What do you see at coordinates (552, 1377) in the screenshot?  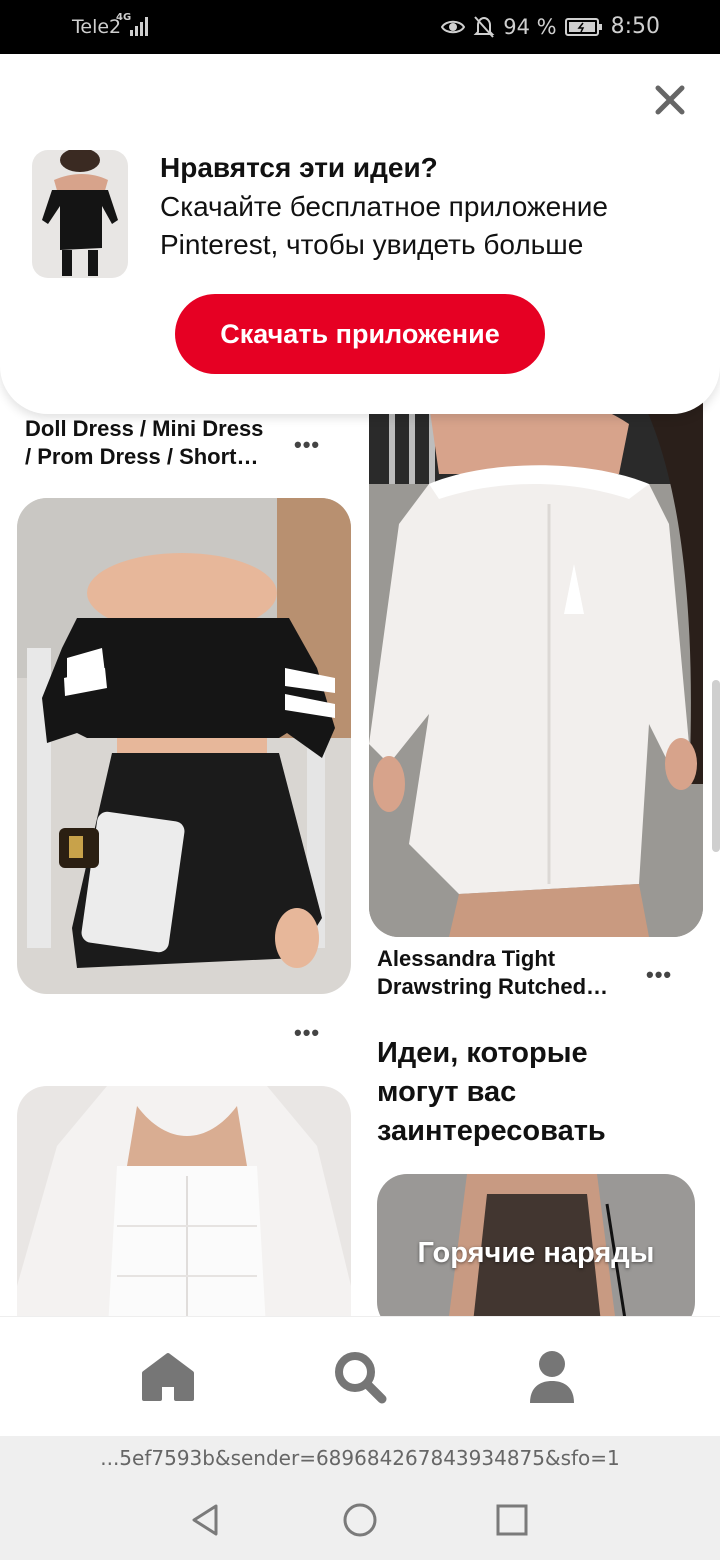 I see `profile-icon` at bounding box center [552, 1377].